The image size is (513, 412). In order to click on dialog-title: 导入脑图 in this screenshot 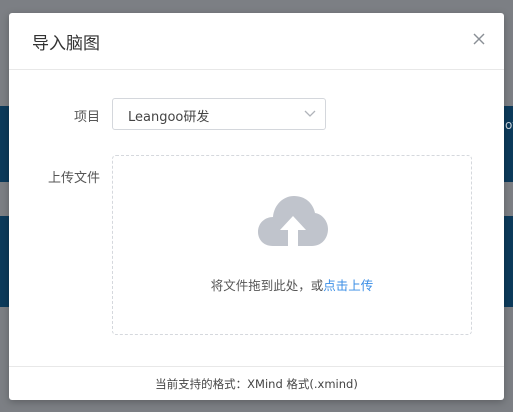, I will do `click(66, 44)`.